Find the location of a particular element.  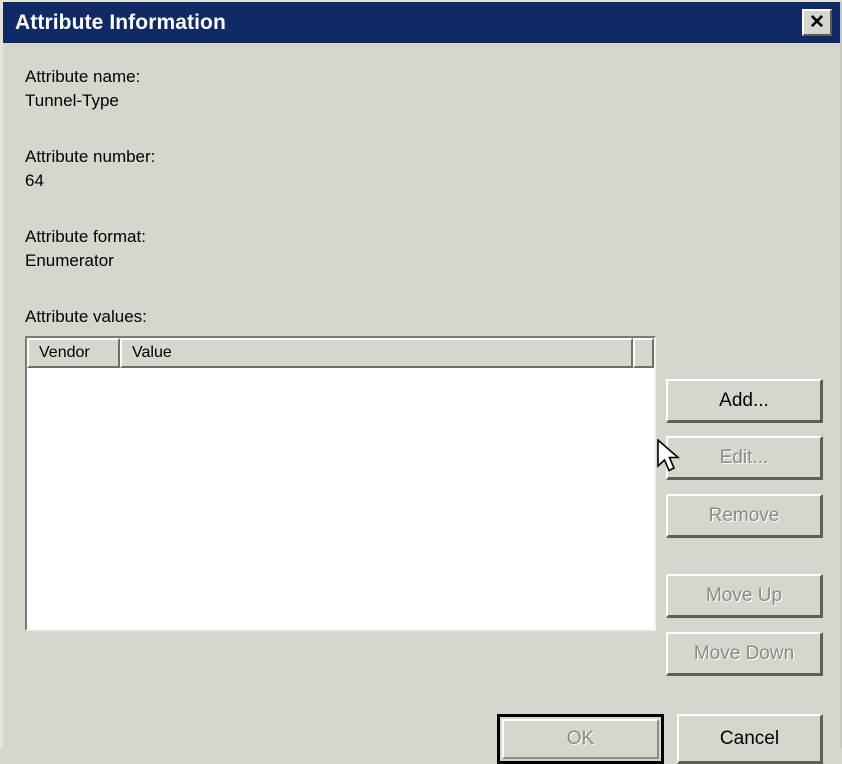

column-header-stub is located at coordinates (643, 353).